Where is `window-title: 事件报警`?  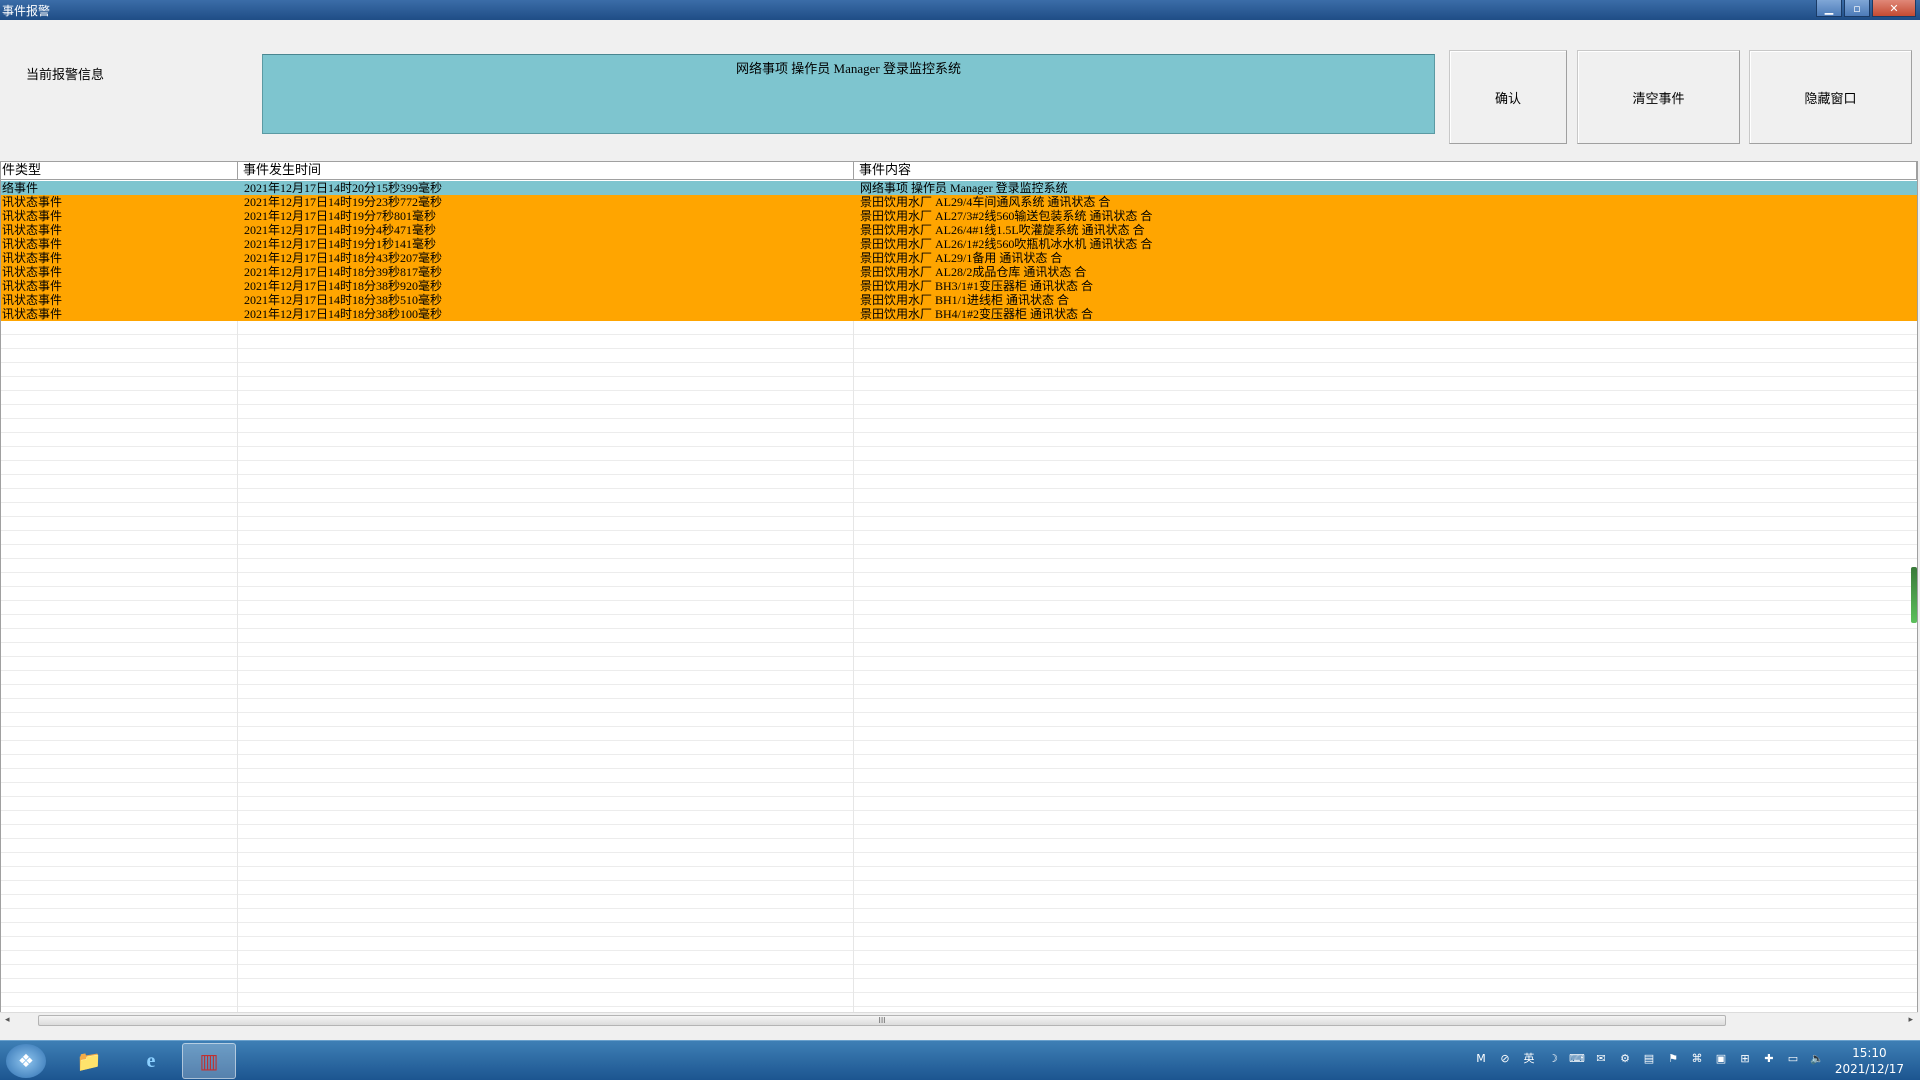
window-title: 事件报警 is located at coordinates (26, 11).